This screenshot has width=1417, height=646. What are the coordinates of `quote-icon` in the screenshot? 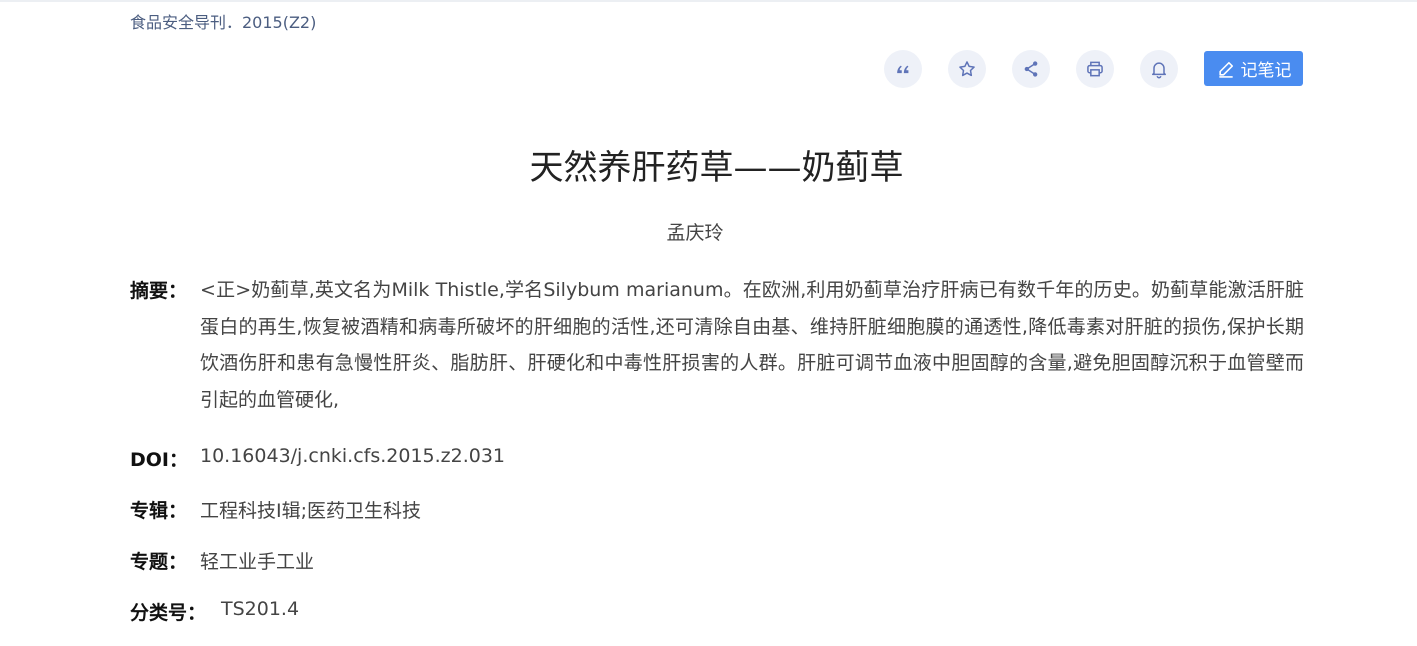 It's located at (903, 69).